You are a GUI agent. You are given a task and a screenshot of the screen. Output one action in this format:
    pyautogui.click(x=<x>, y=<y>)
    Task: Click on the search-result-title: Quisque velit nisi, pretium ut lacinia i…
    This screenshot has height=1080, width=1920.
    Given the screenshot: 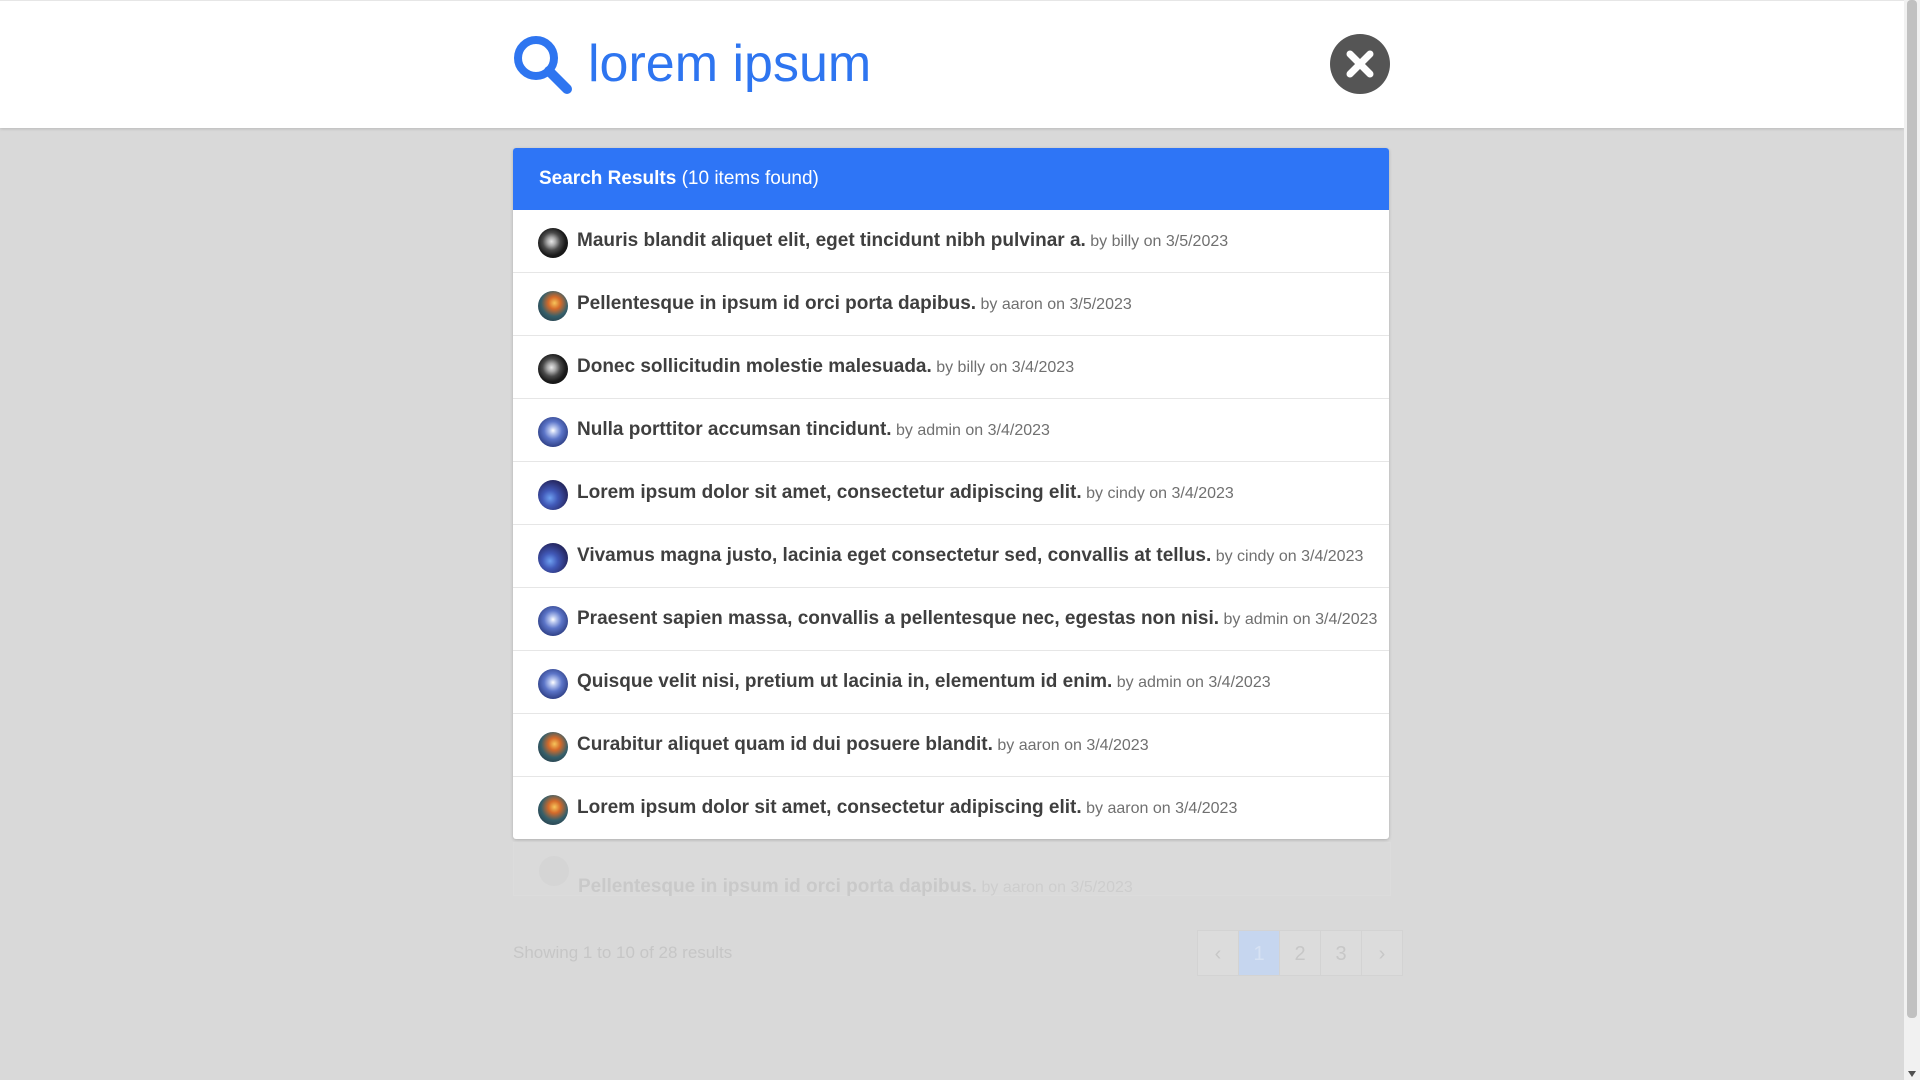 What is the action you would take?
    pyautogui.click(x=844, y=681)
    